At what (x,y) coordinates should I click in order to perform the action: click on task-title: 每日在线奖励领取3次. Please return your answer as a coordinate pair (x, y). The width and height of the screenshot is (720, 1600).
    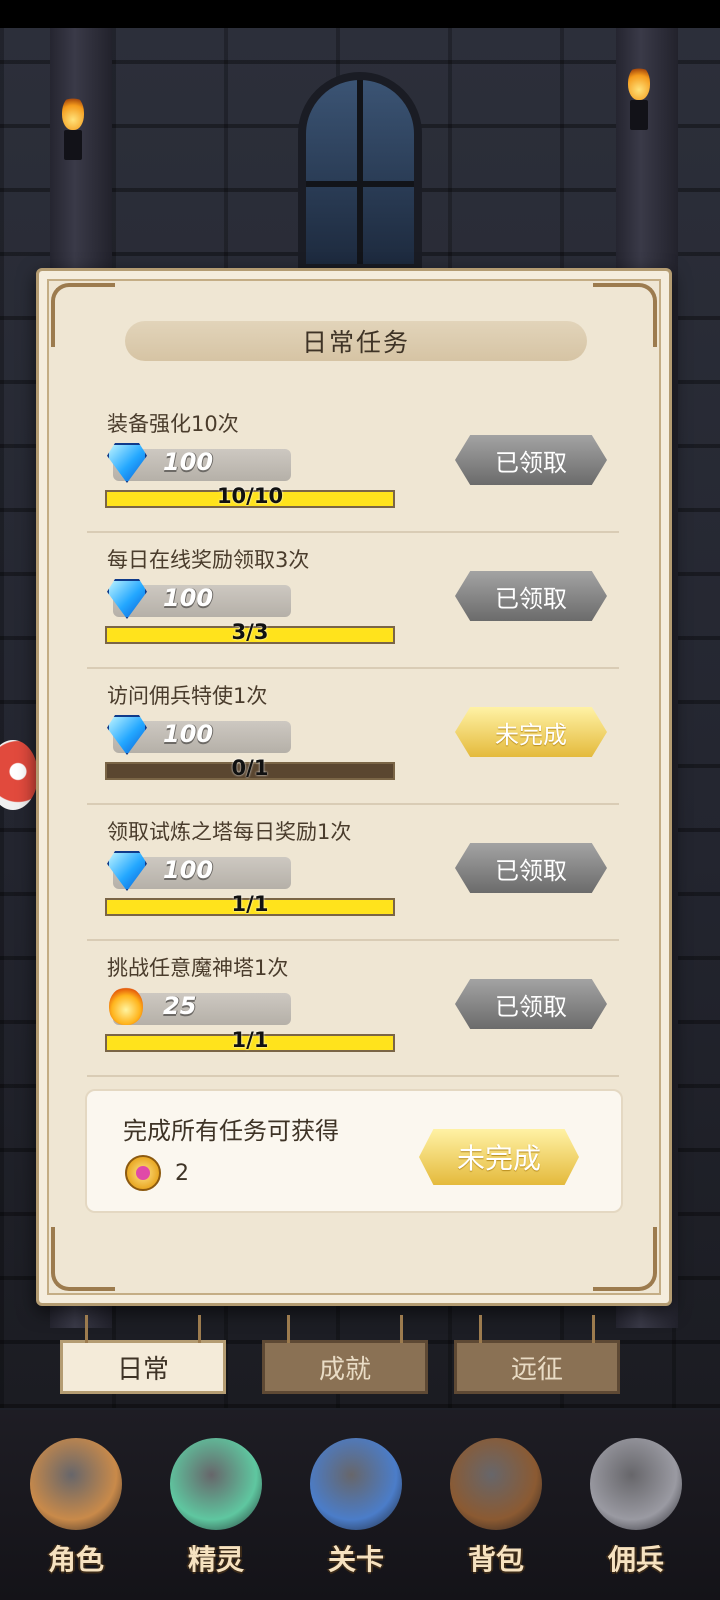
    Looking at the image, I should click on (208, 560).